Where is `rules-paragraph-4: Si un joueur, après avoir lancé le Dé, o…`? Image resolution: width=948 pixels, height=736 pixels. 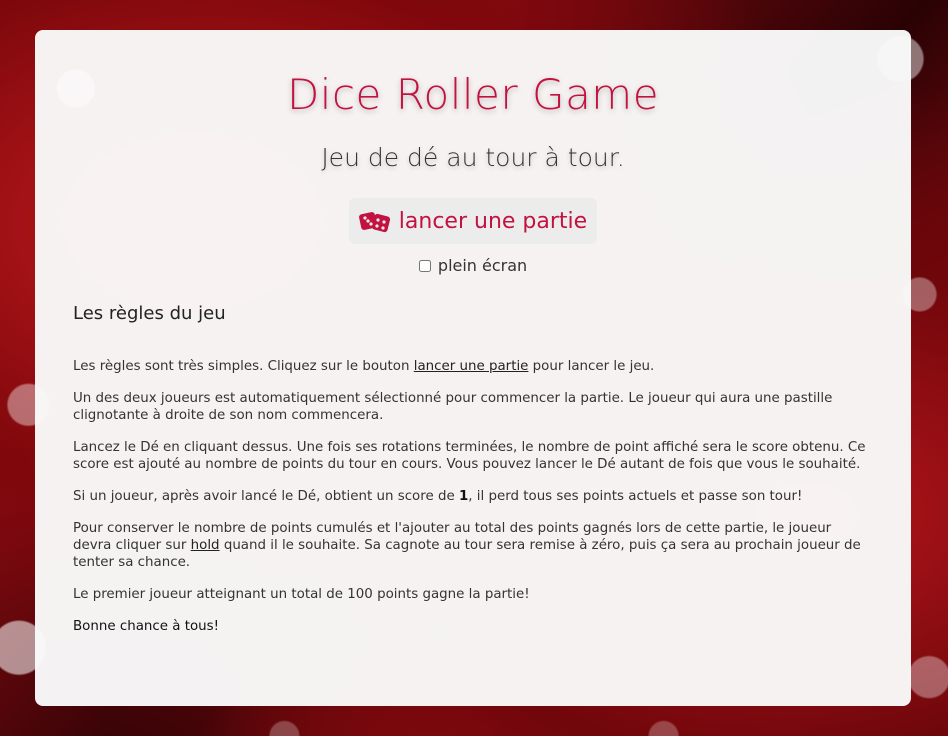 rules-paragraph-4: Si un joueur, après avoir lancé le Dé, o… is located at coordinates (473, 496).